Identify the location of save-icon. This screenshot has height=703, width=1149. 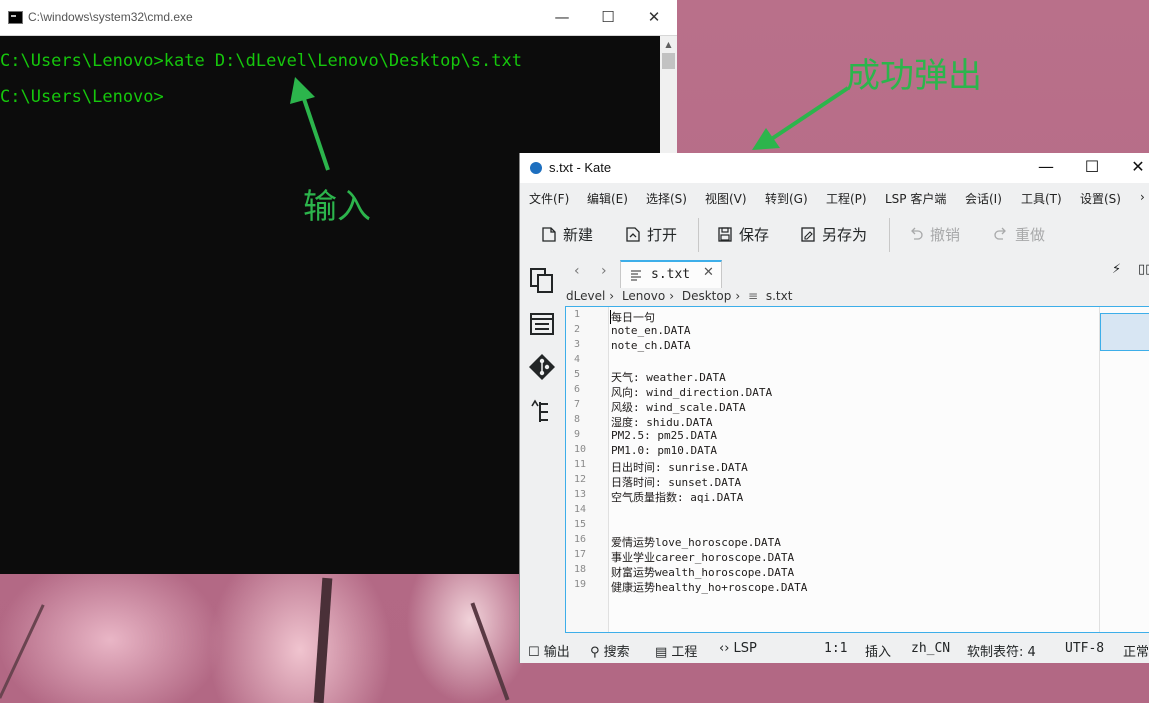
(725, 234).